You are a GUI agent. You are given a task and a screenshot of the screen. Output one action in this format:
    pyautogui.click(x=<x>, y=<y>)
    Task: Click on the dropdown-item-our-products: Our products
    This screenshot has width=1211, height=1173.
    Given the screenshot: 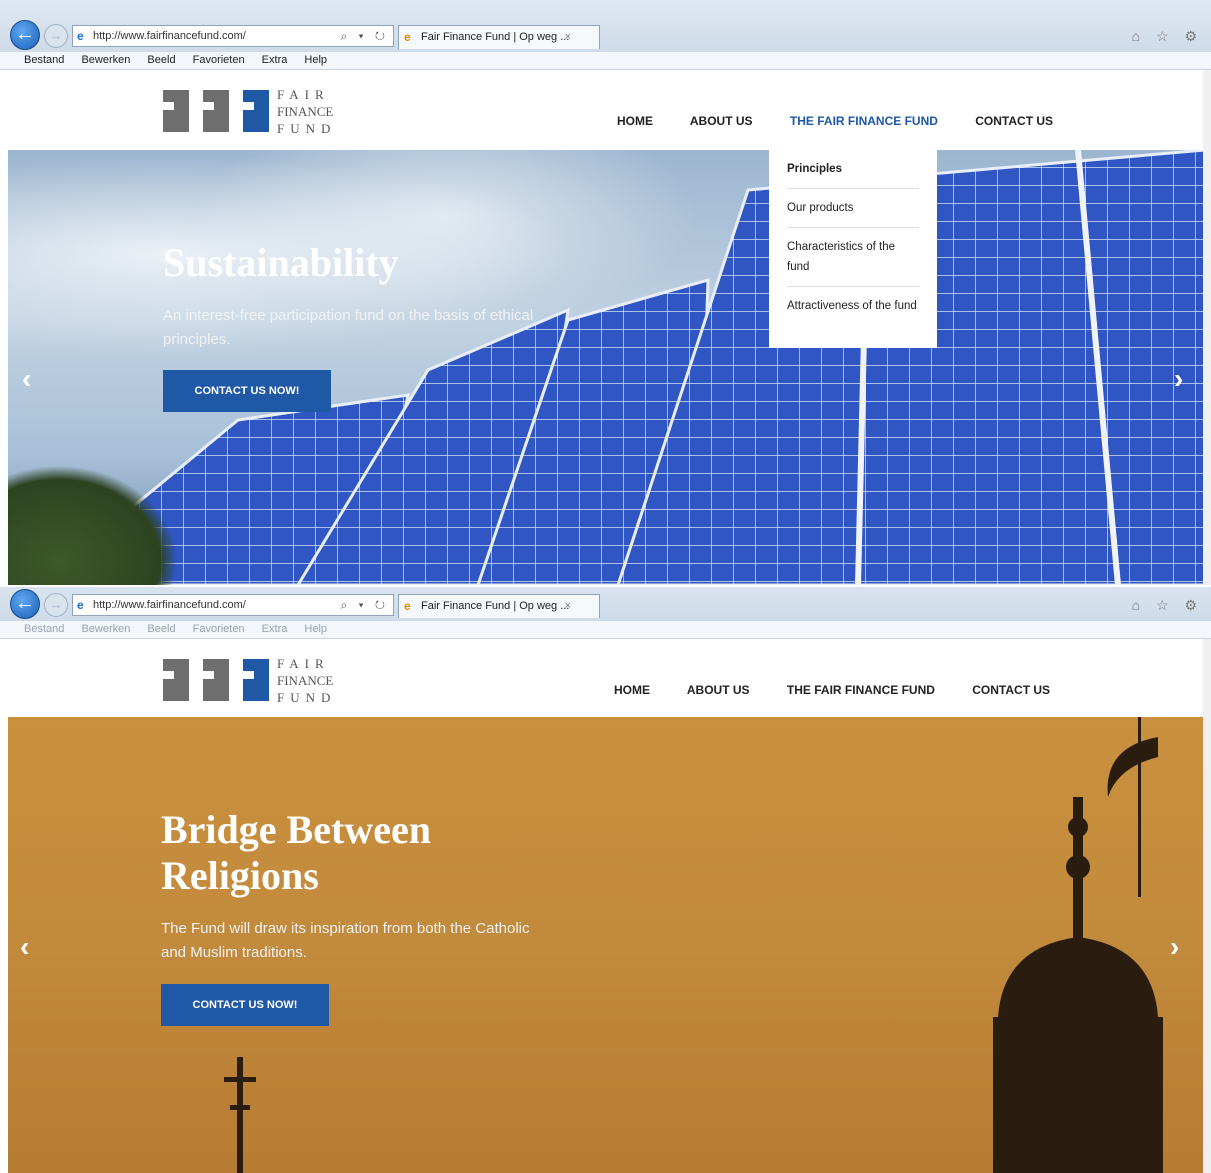 What is the action you would take?
    pyautogui.click(x=853, y=208)
    